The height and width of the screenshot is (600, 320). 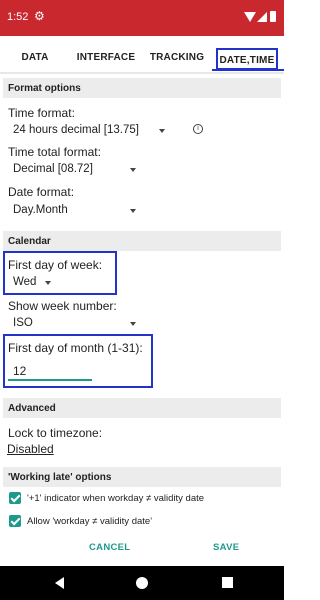 What do you see at coordinates (53, 169) in the screenshot?
I see `time-total-format-value: Decimal [08.72]` at bounding box center [53, 169].